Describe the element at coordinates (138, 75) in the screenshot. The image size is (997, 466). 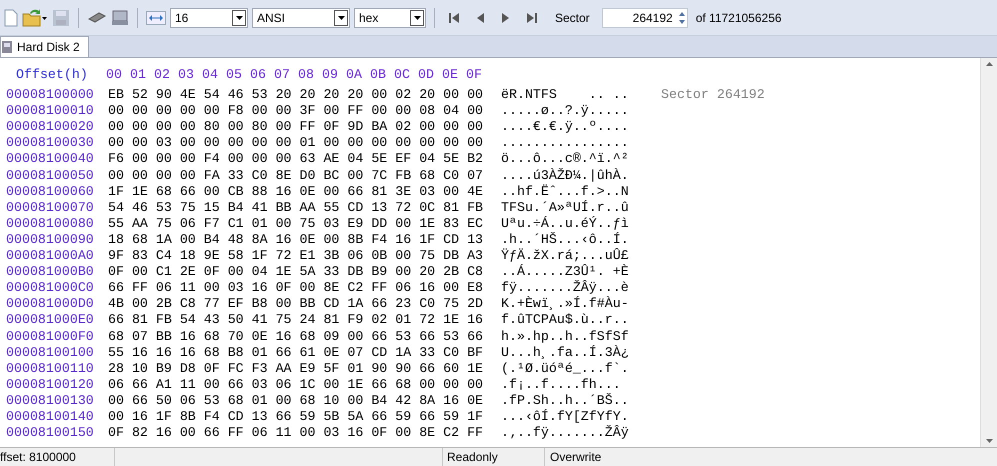
I see `column-header: 01` at that location.